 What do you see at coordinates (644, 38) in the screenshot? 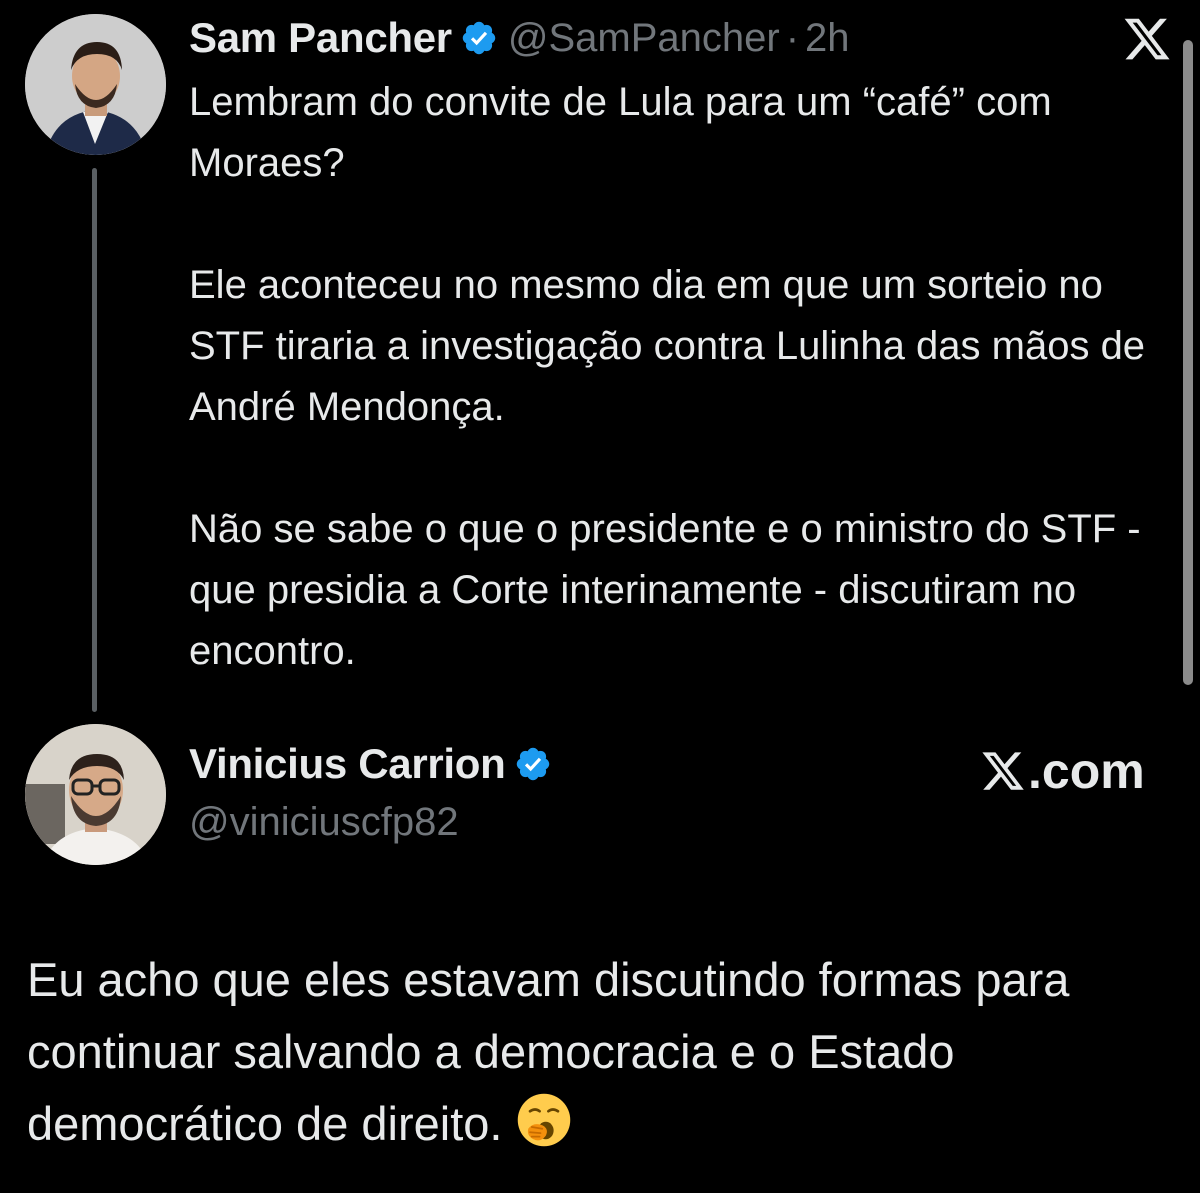
I see `author-handle: @SamPancher` at bounding box center [644, 38].